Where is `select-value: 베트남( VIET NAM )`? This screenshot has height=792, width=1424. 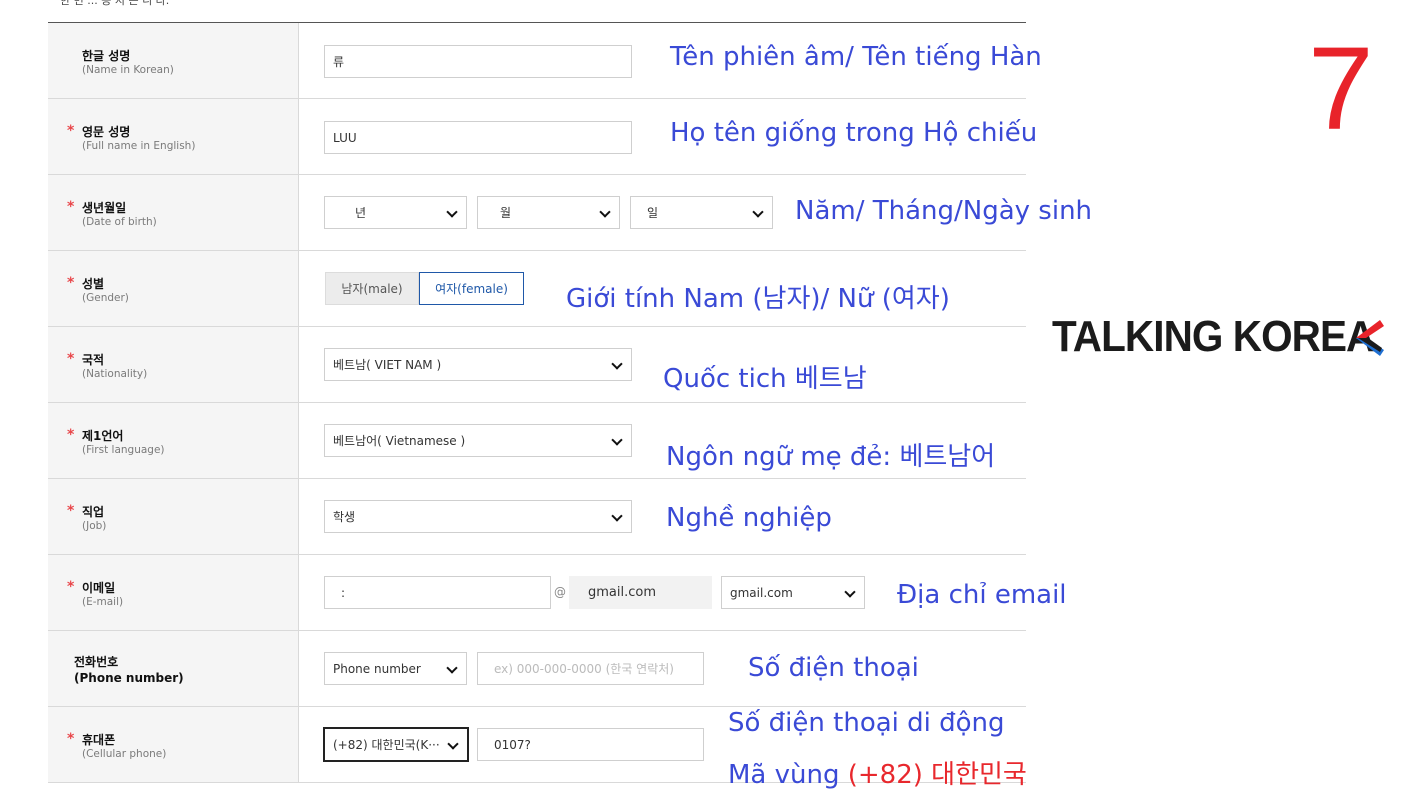 select-value: 베트남( VIET NAM ) is located at coordinates (387, 365).